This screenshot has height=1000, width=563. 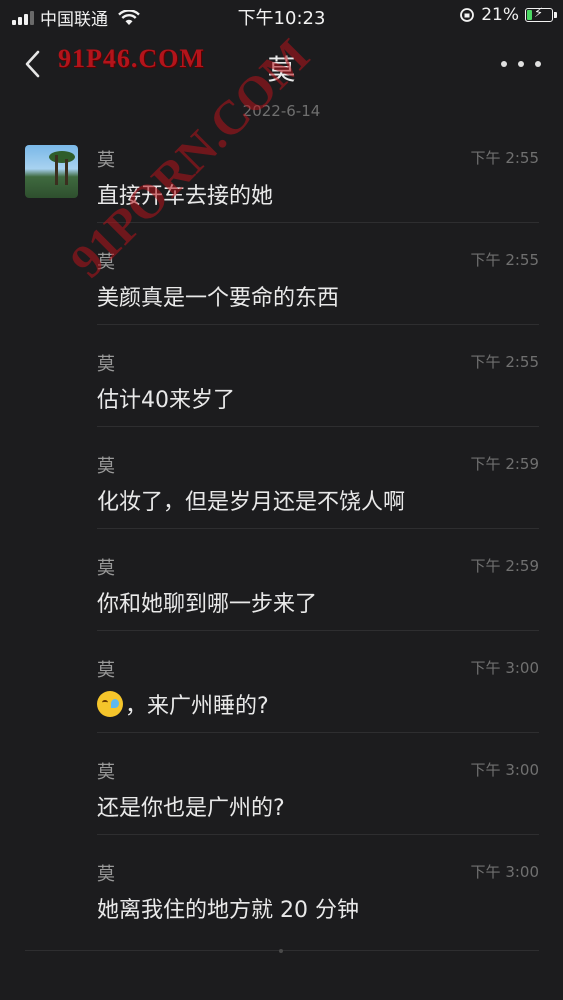 What do you see at coordinates (318, 579) in the screenshot?
I see `message-item: 莫 下午 2:59 你和她聊到哪一步来了` at bounding box center [318, 579].